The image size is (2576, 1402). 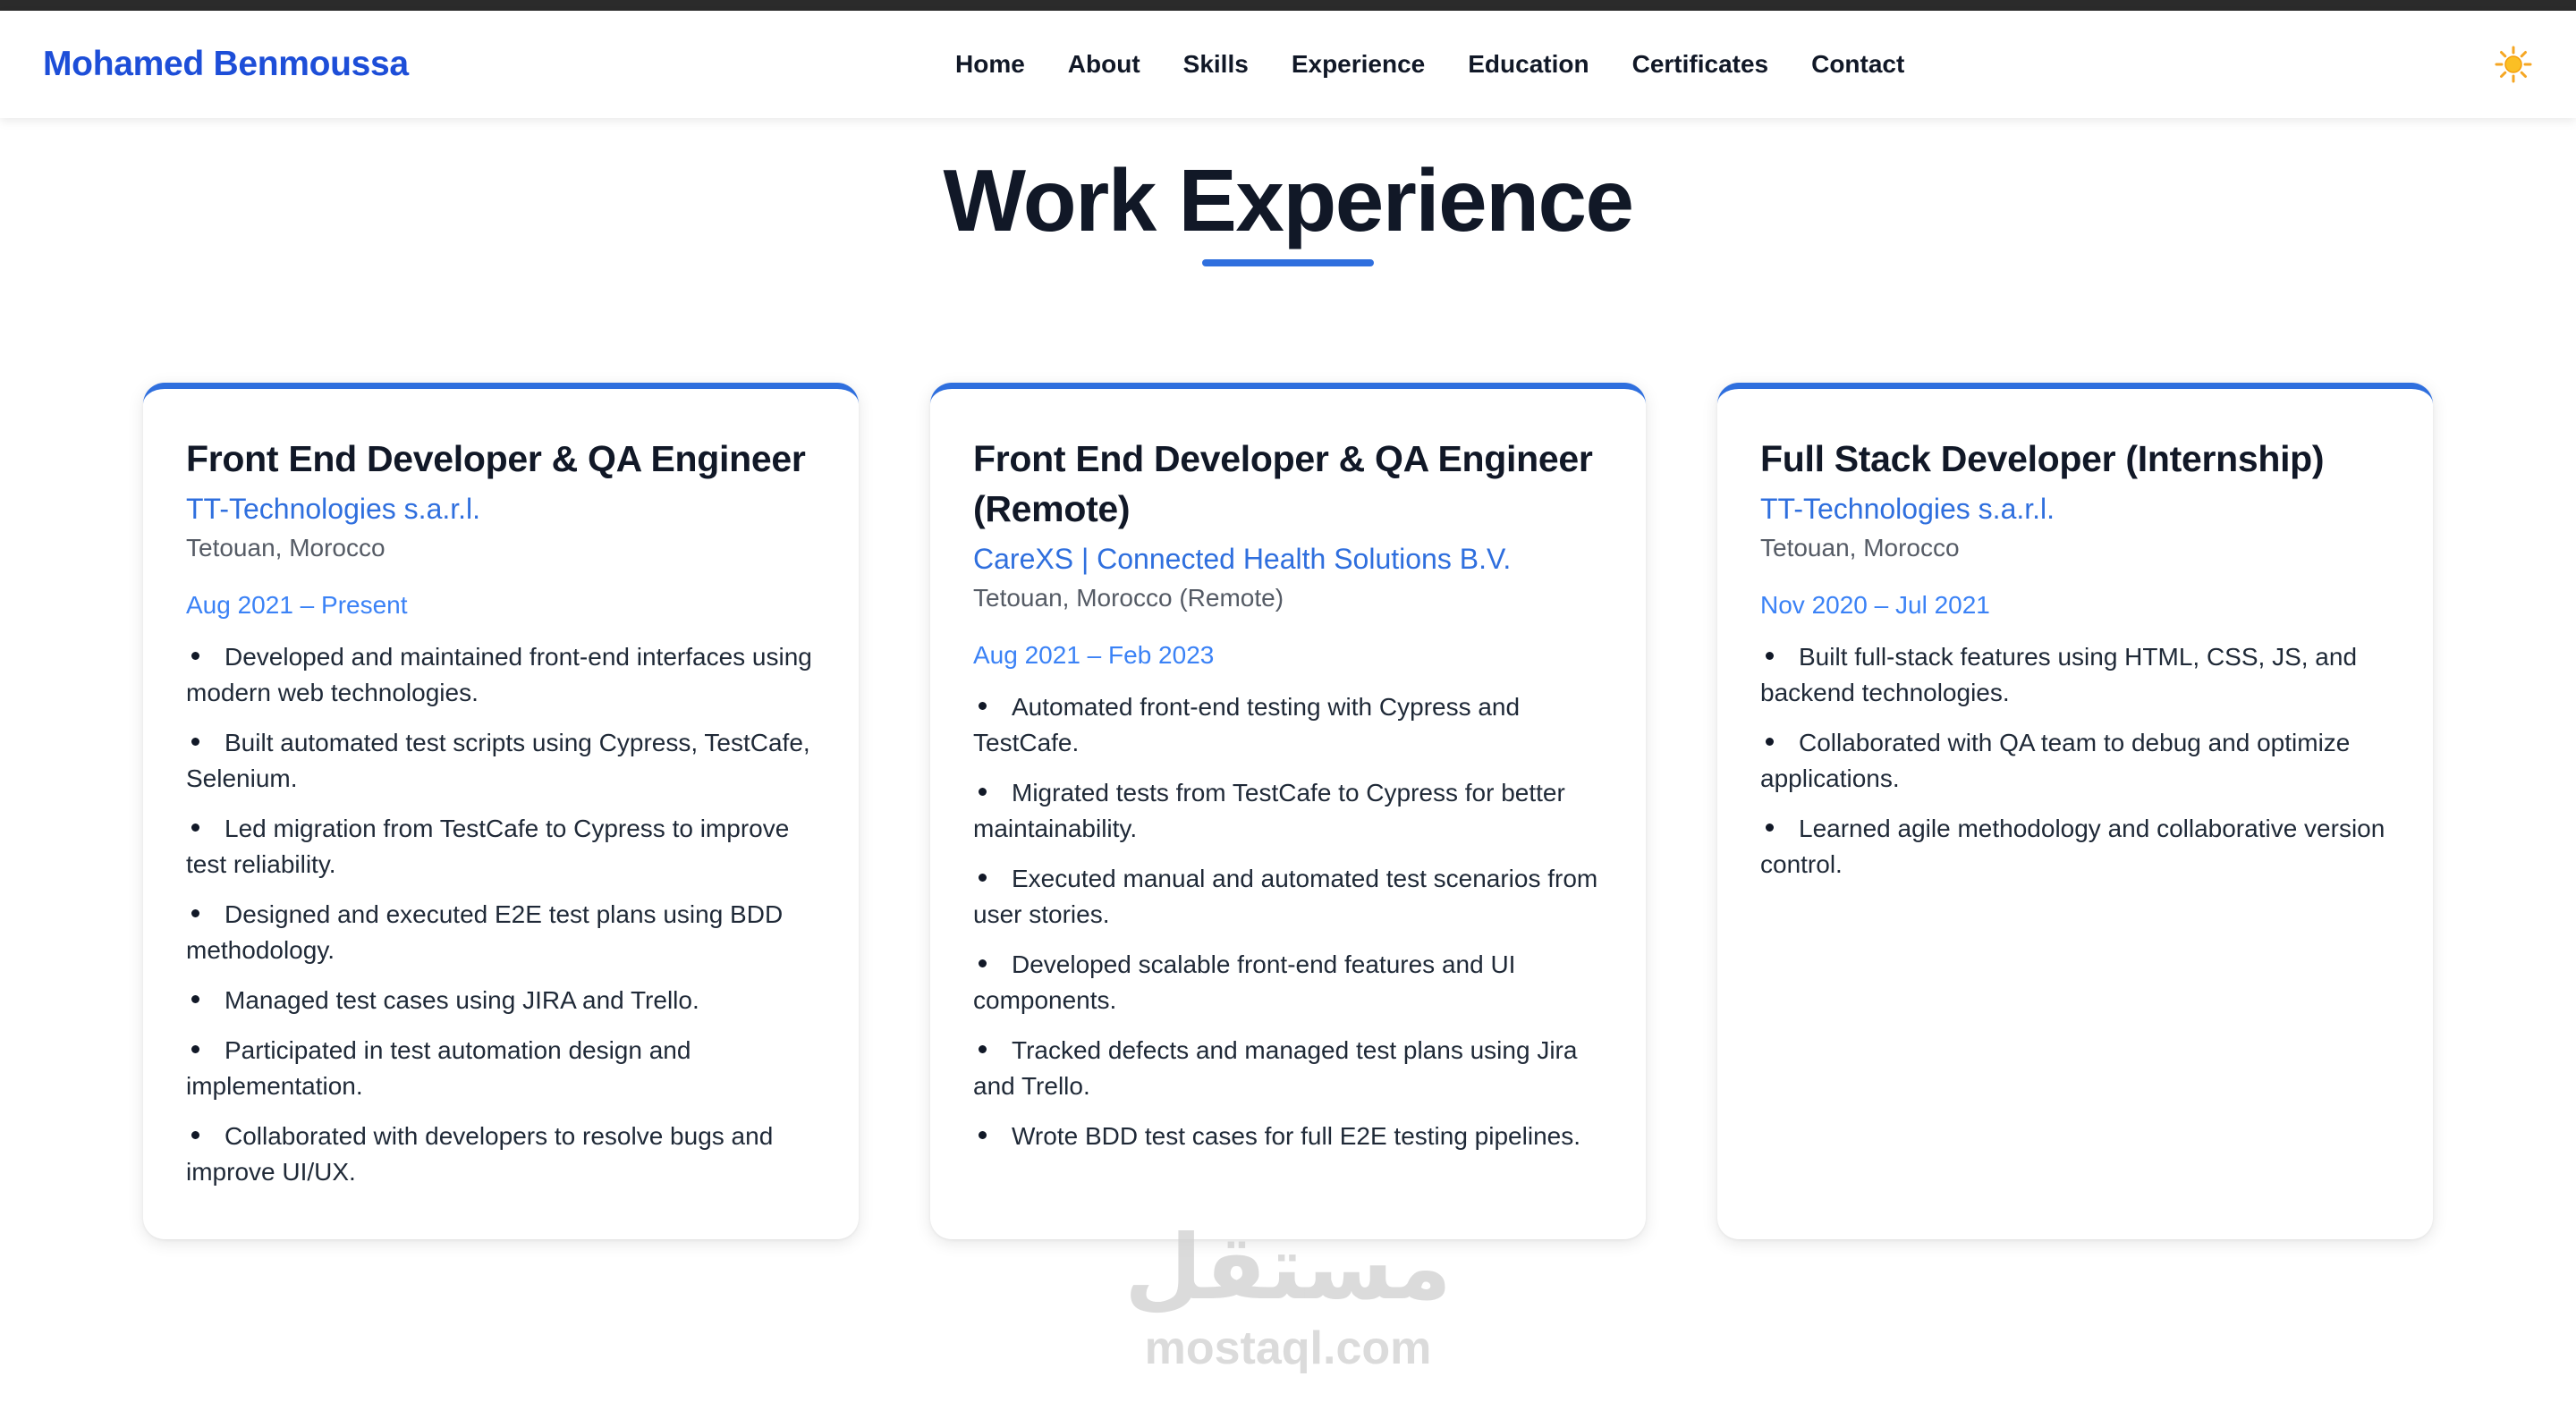 What do you see at coordinates (496, 458) in the screenshot?
I see `job-title: Front End Developer & QA Engineer` at bounding box center [496, 458].